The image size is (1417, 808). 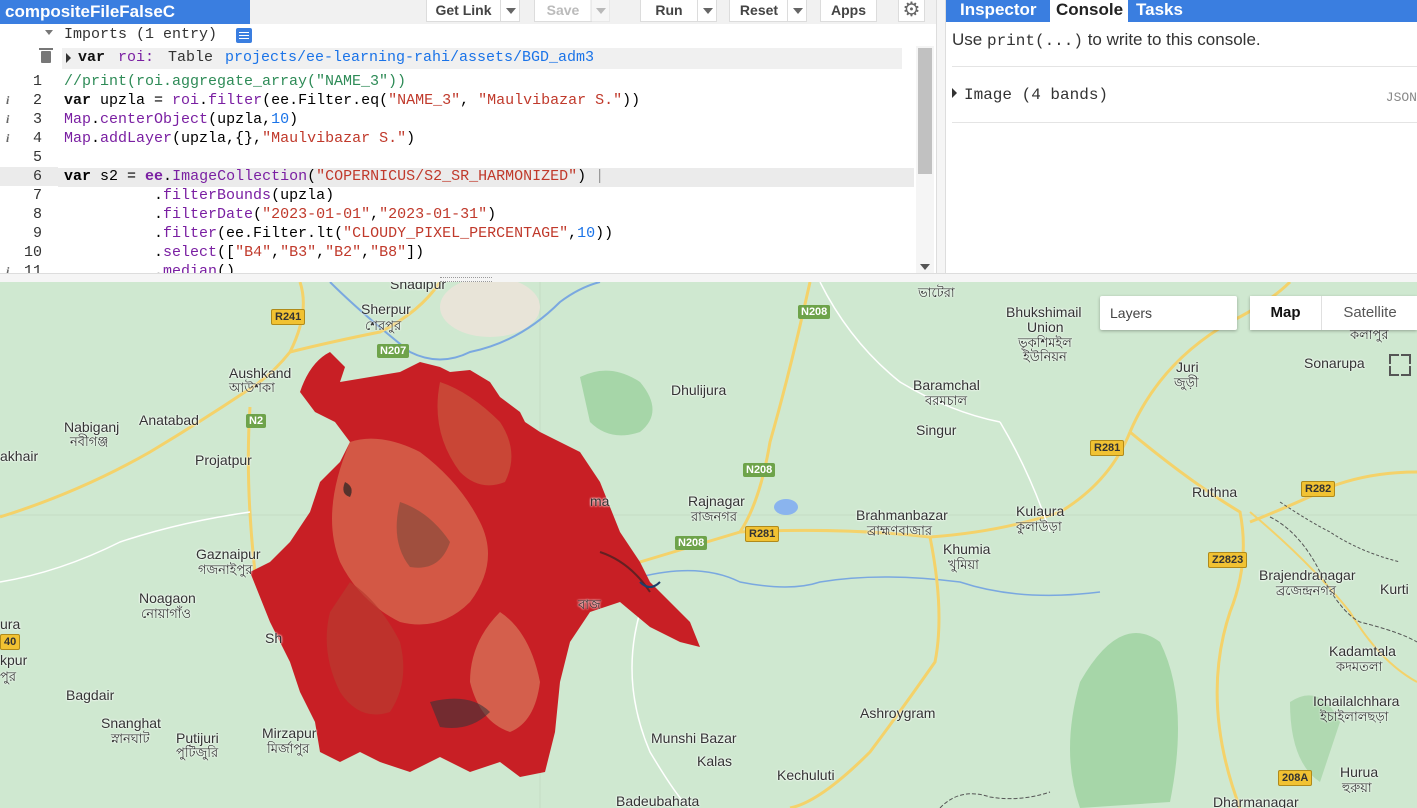 What do you see at coordinates (1357, 787) in the screenshot?
I see `map-label: হুরুয়া` at bounding box center [1357, 787].